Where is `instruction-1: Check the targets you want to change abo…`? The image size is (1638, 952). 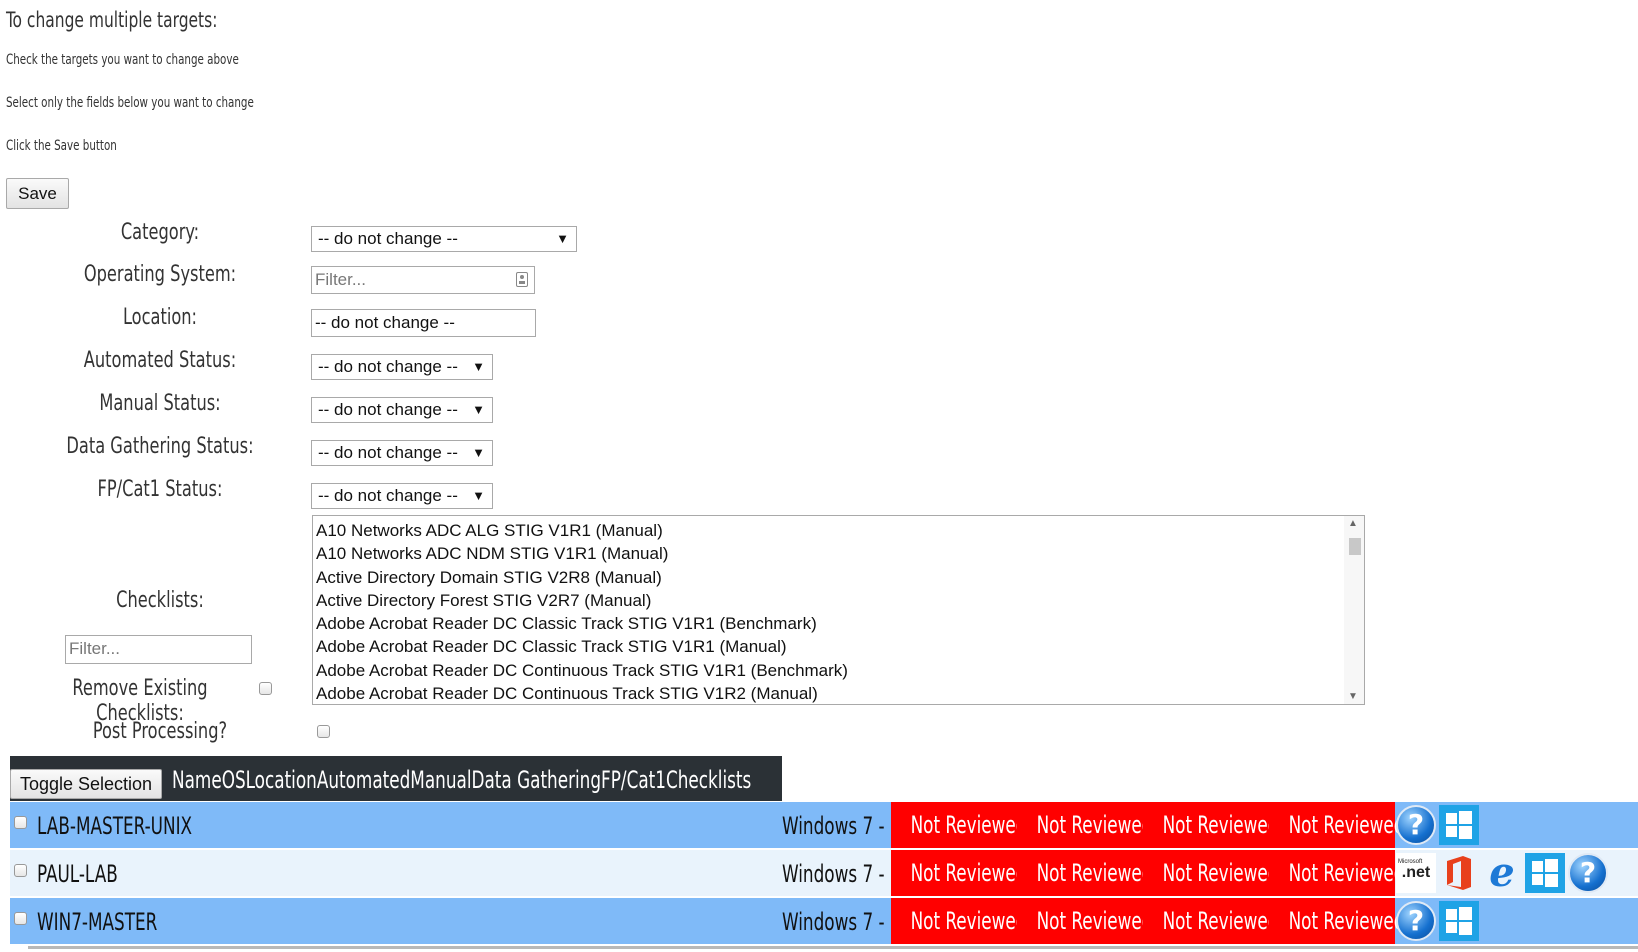 instruction-1: Check the targets you want to change abo… is located at coordinates (122, 60).